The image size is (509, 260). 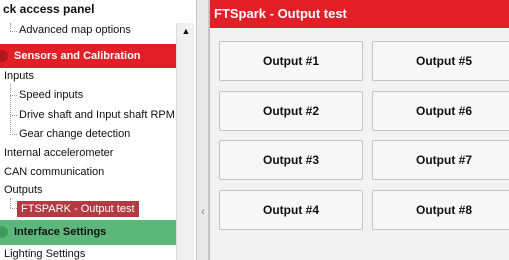 I want to click on section-label: Sensors and Calibration, so click(x=77, y=56).